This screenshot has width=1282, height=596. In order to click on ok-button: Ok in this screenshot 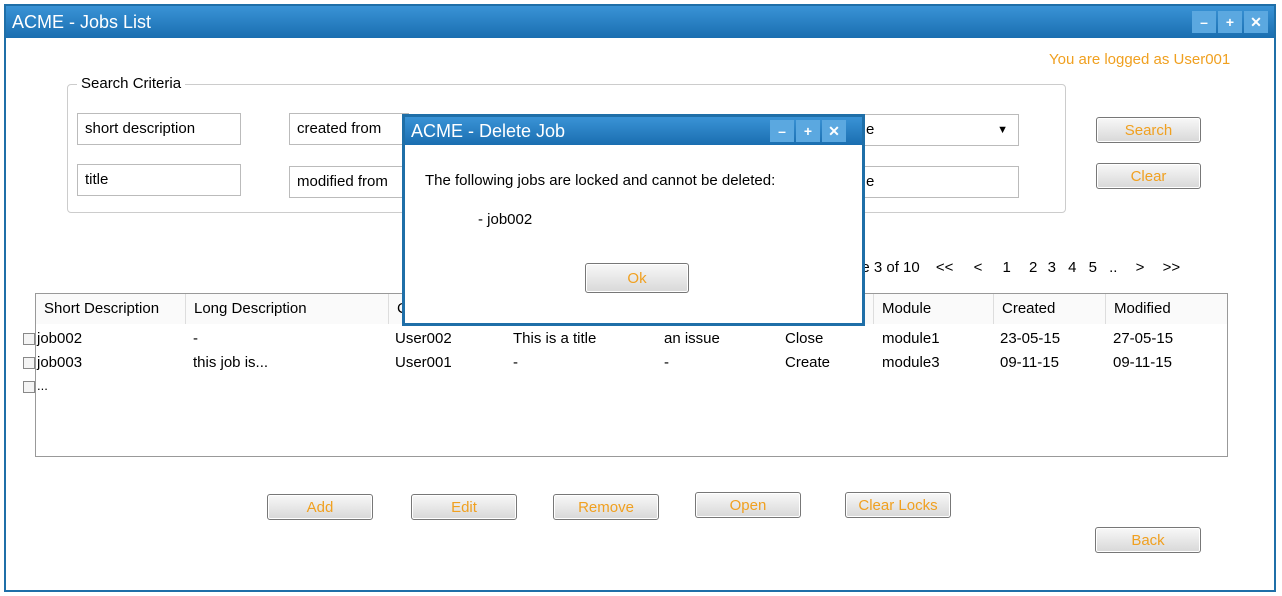, I will do `click(637, 278)`.